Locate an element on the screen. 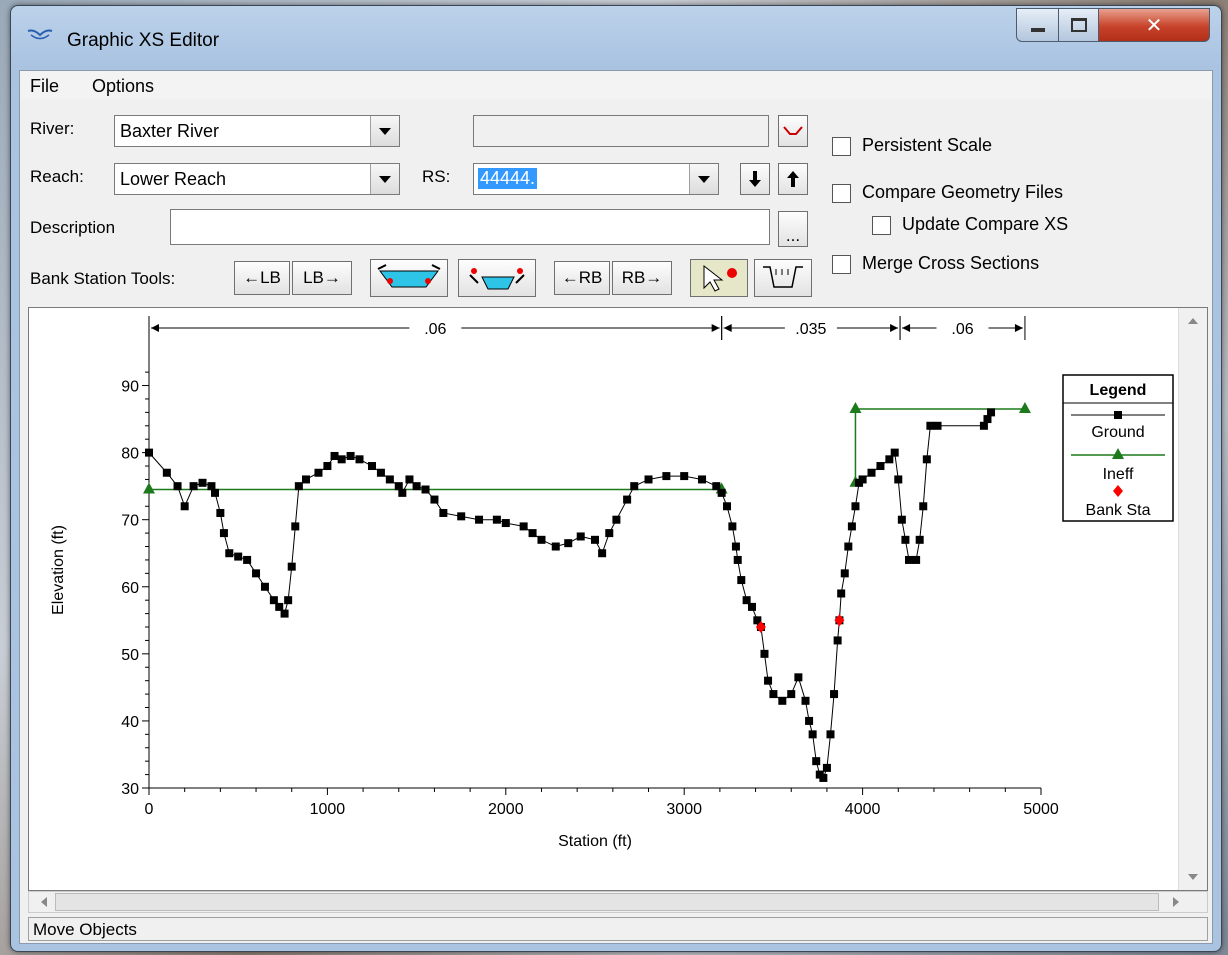 This screenshot has height=955, width=1228. scroll-left-icon is located at coordinates (44, 902).